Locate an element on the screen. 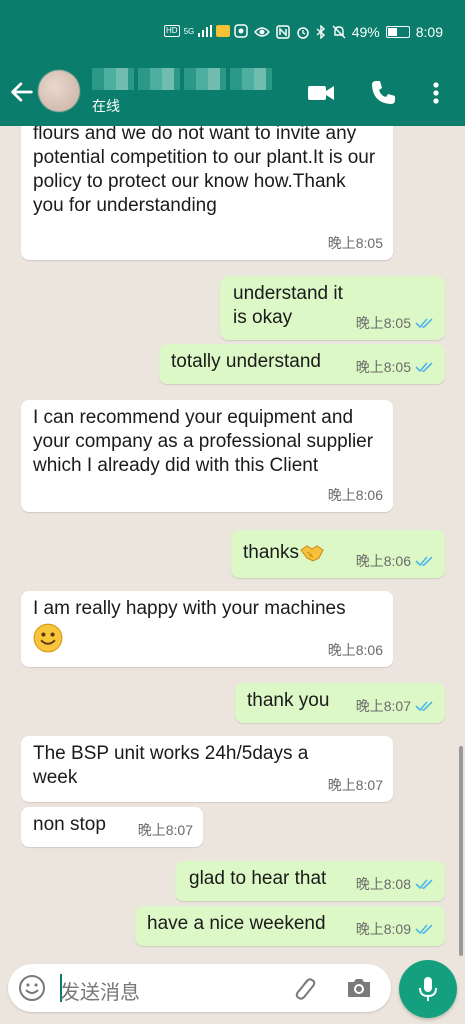  avatar is located at coordinates (59, 91).